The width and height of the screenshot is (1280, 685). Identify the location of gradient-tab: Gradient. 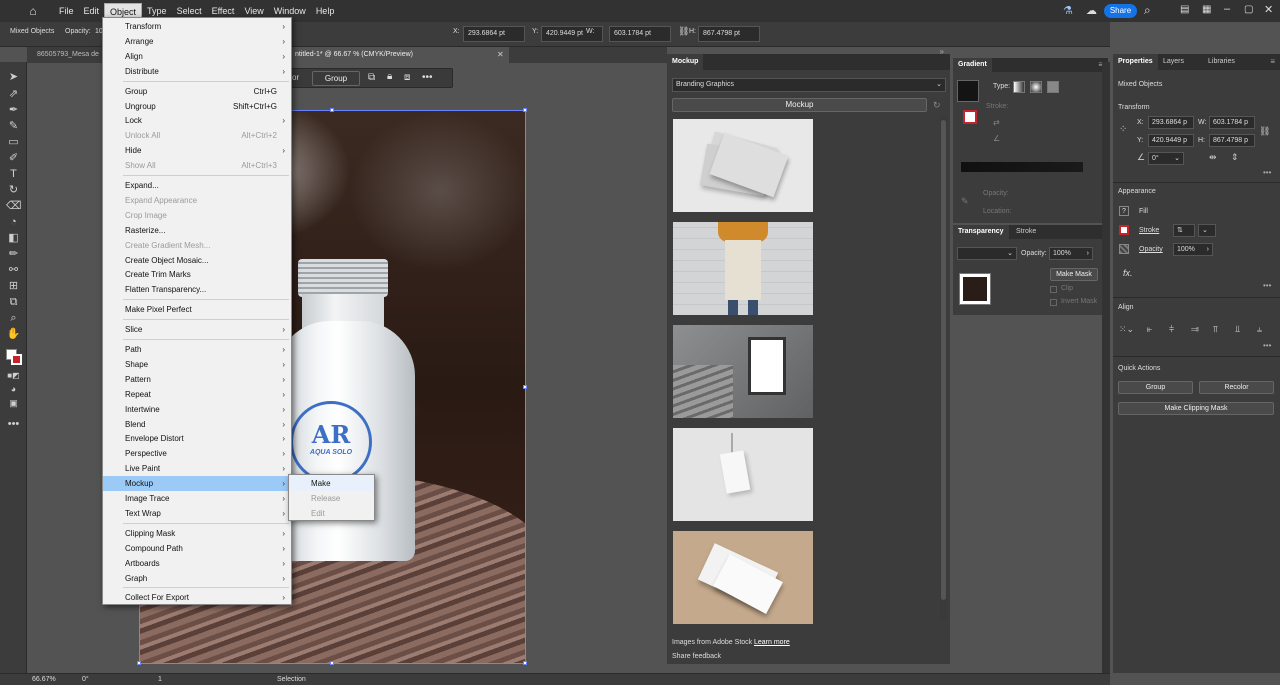
(972, 65).